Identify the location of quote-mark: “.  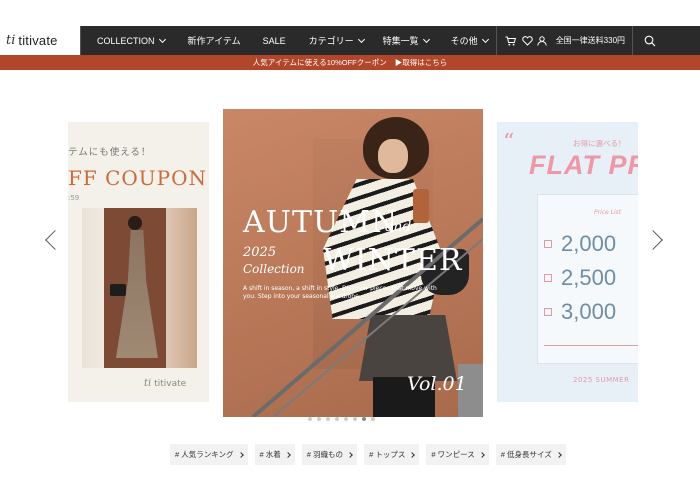
(509, 142).